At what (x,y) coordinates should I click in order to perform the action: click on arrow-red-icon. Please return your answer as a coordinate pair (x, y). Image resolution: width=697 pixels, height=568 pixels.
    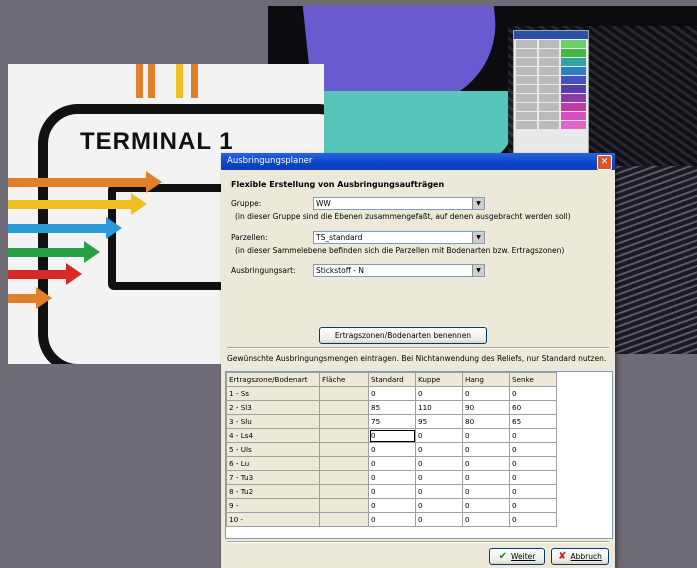
    Looking at the image, I should click on (45, 274).